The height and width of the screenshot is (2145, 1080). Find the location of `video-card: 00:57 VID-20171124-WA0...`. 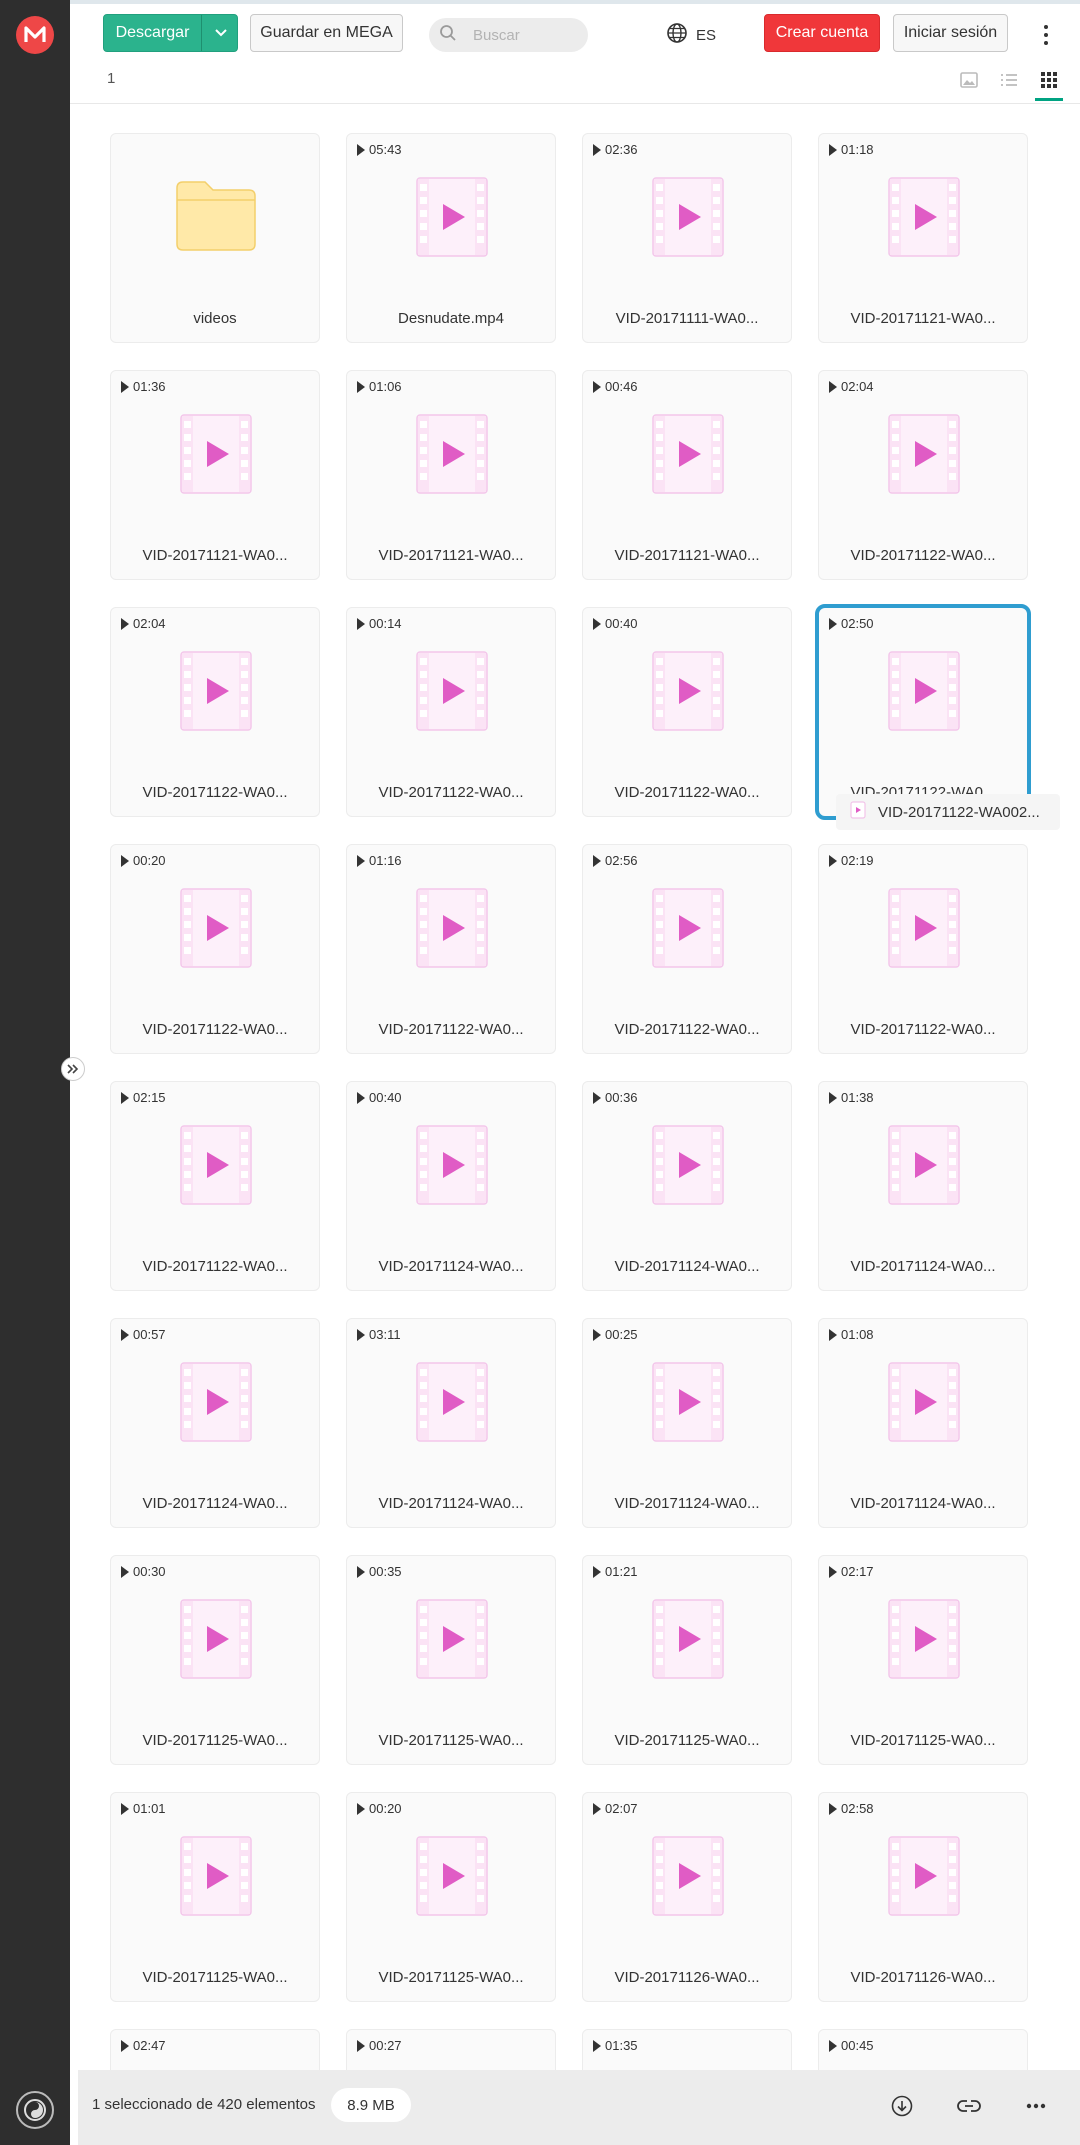

video-card: 00:57 VID-20171124-WA0... is located at coordinates (215, 1423).